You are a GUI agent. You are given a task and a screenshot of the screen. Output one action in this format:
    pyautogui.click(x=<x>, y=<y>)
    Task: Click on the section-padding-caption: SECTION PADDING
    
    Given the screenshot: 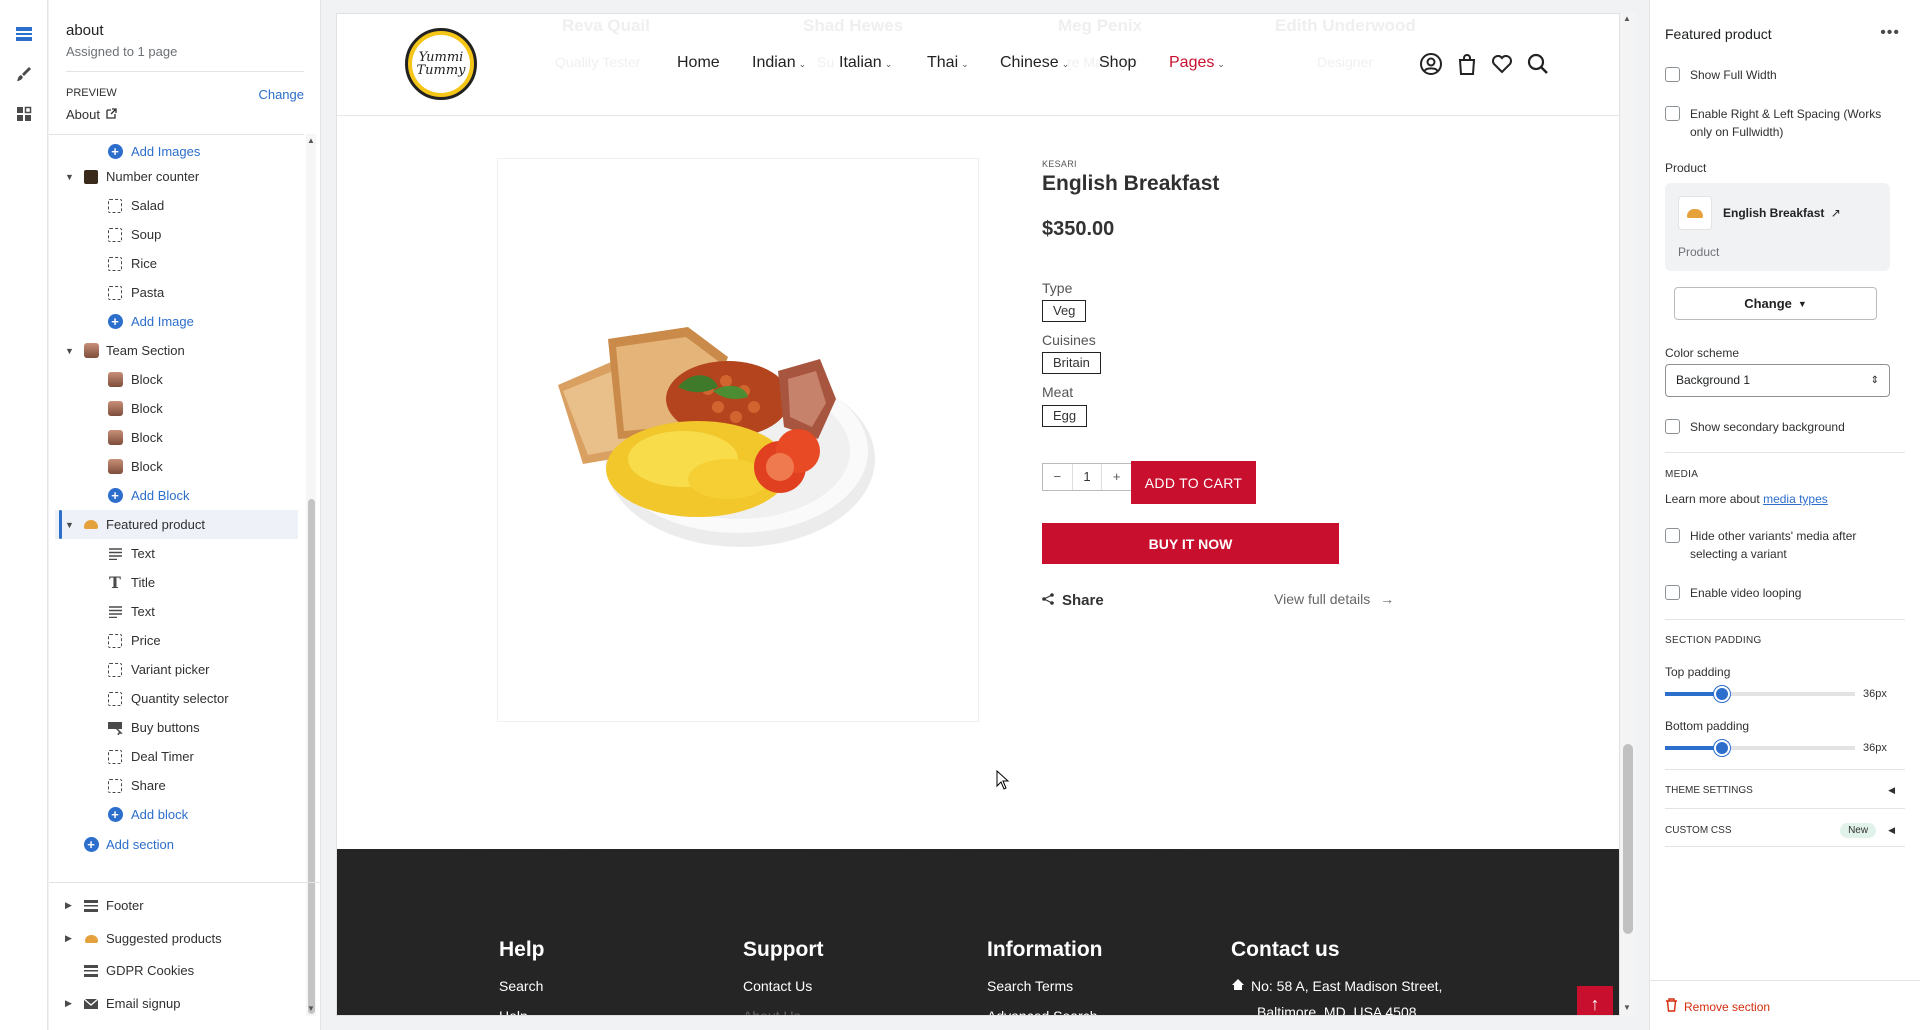 What is the action you would take?
    pyautogui.click(x=1713, y=640)
    